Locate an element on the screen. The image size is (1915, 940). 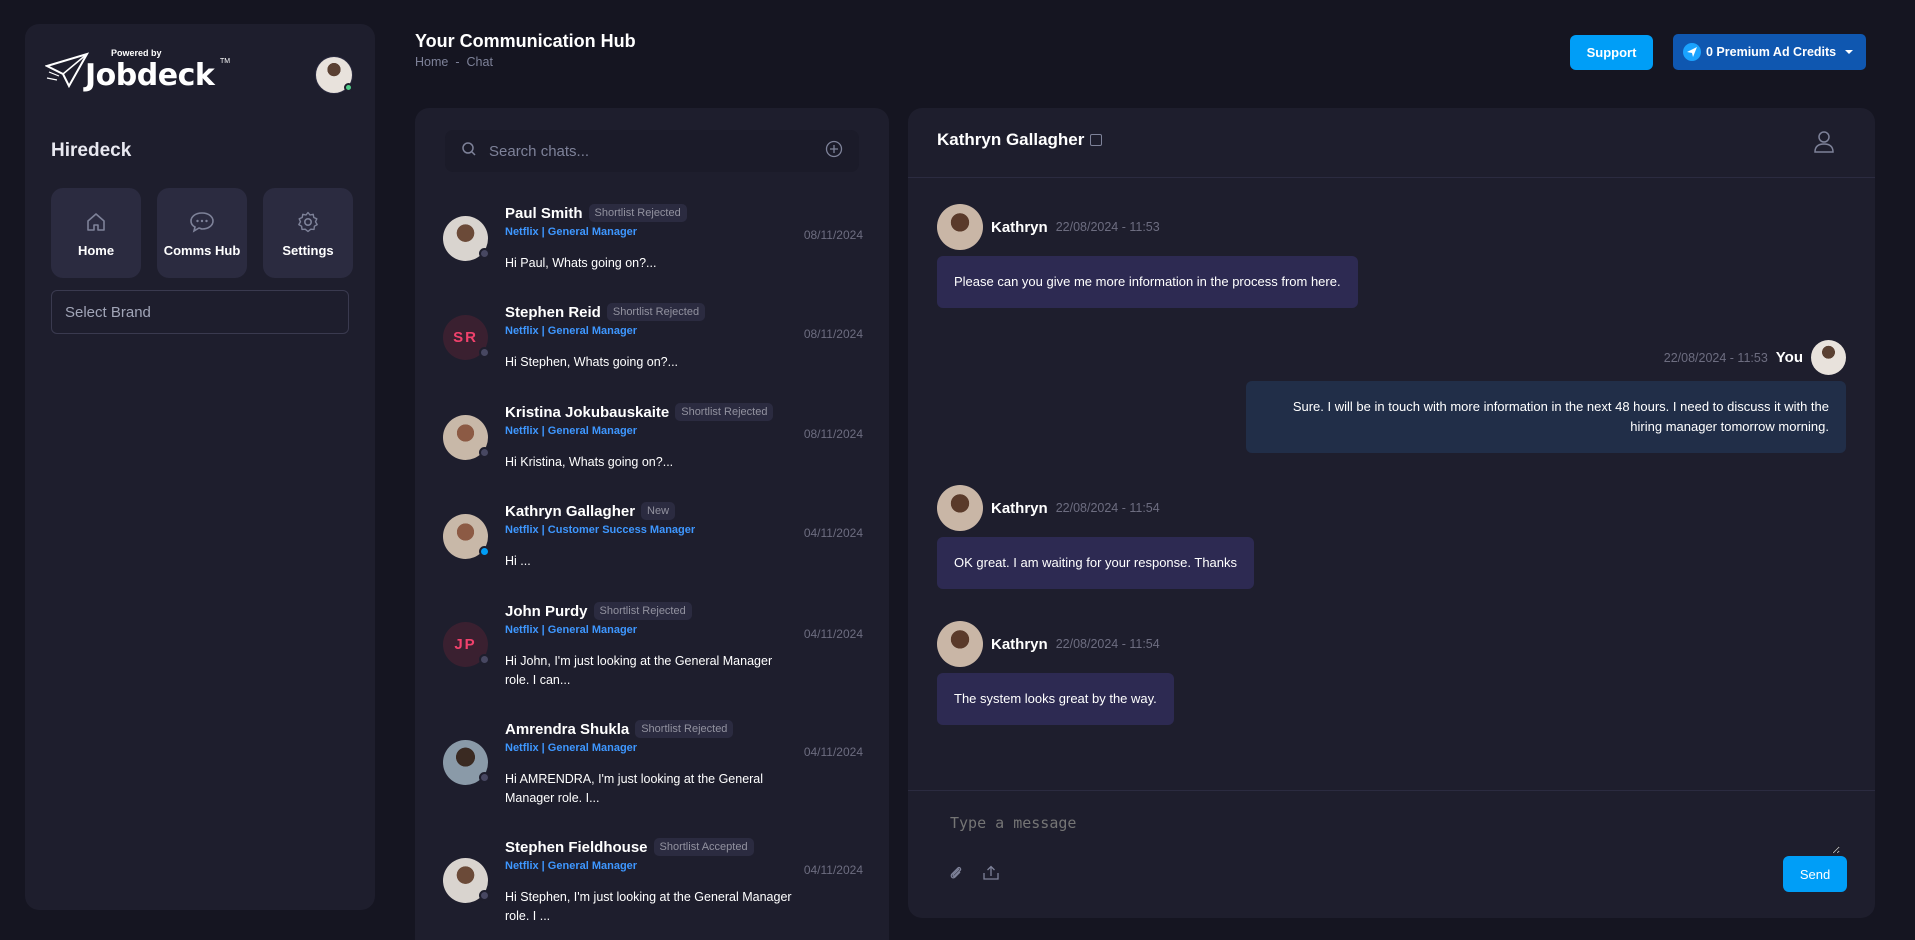
breadcrumb: Home - Chat is located at coordinates (454, 62).